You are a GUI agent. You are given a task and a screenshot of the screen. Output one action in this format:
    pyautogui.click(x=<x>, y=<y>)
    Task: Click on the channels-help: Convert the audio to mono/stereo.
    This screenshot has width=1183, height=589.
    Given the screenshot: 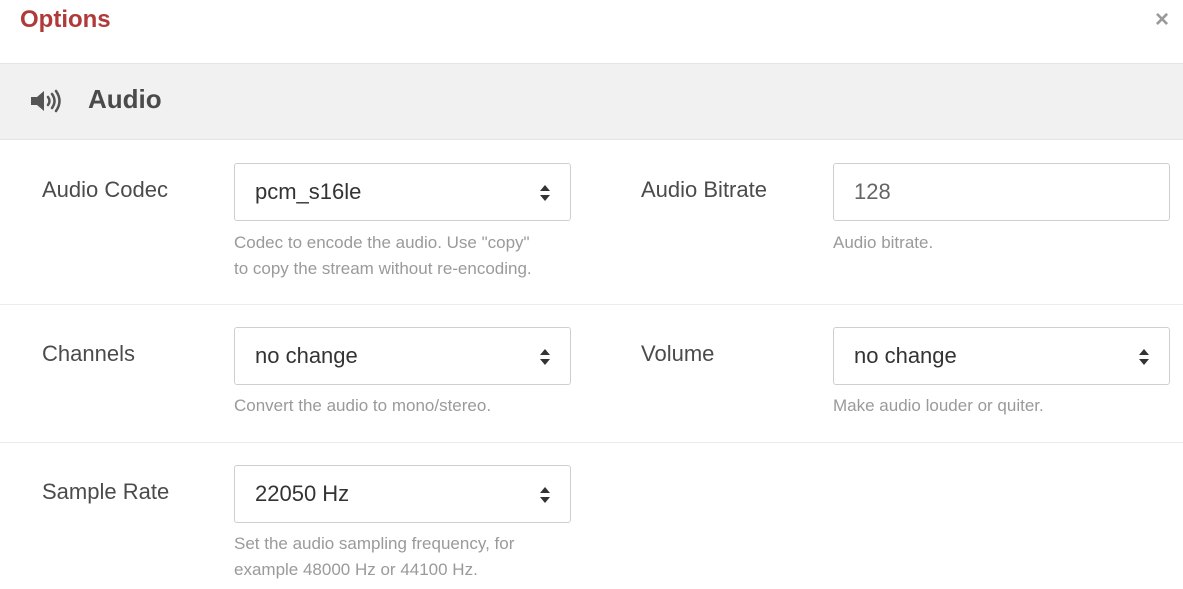 What is the action you would take?
    pyautogui.click(x=414, y=406)
    